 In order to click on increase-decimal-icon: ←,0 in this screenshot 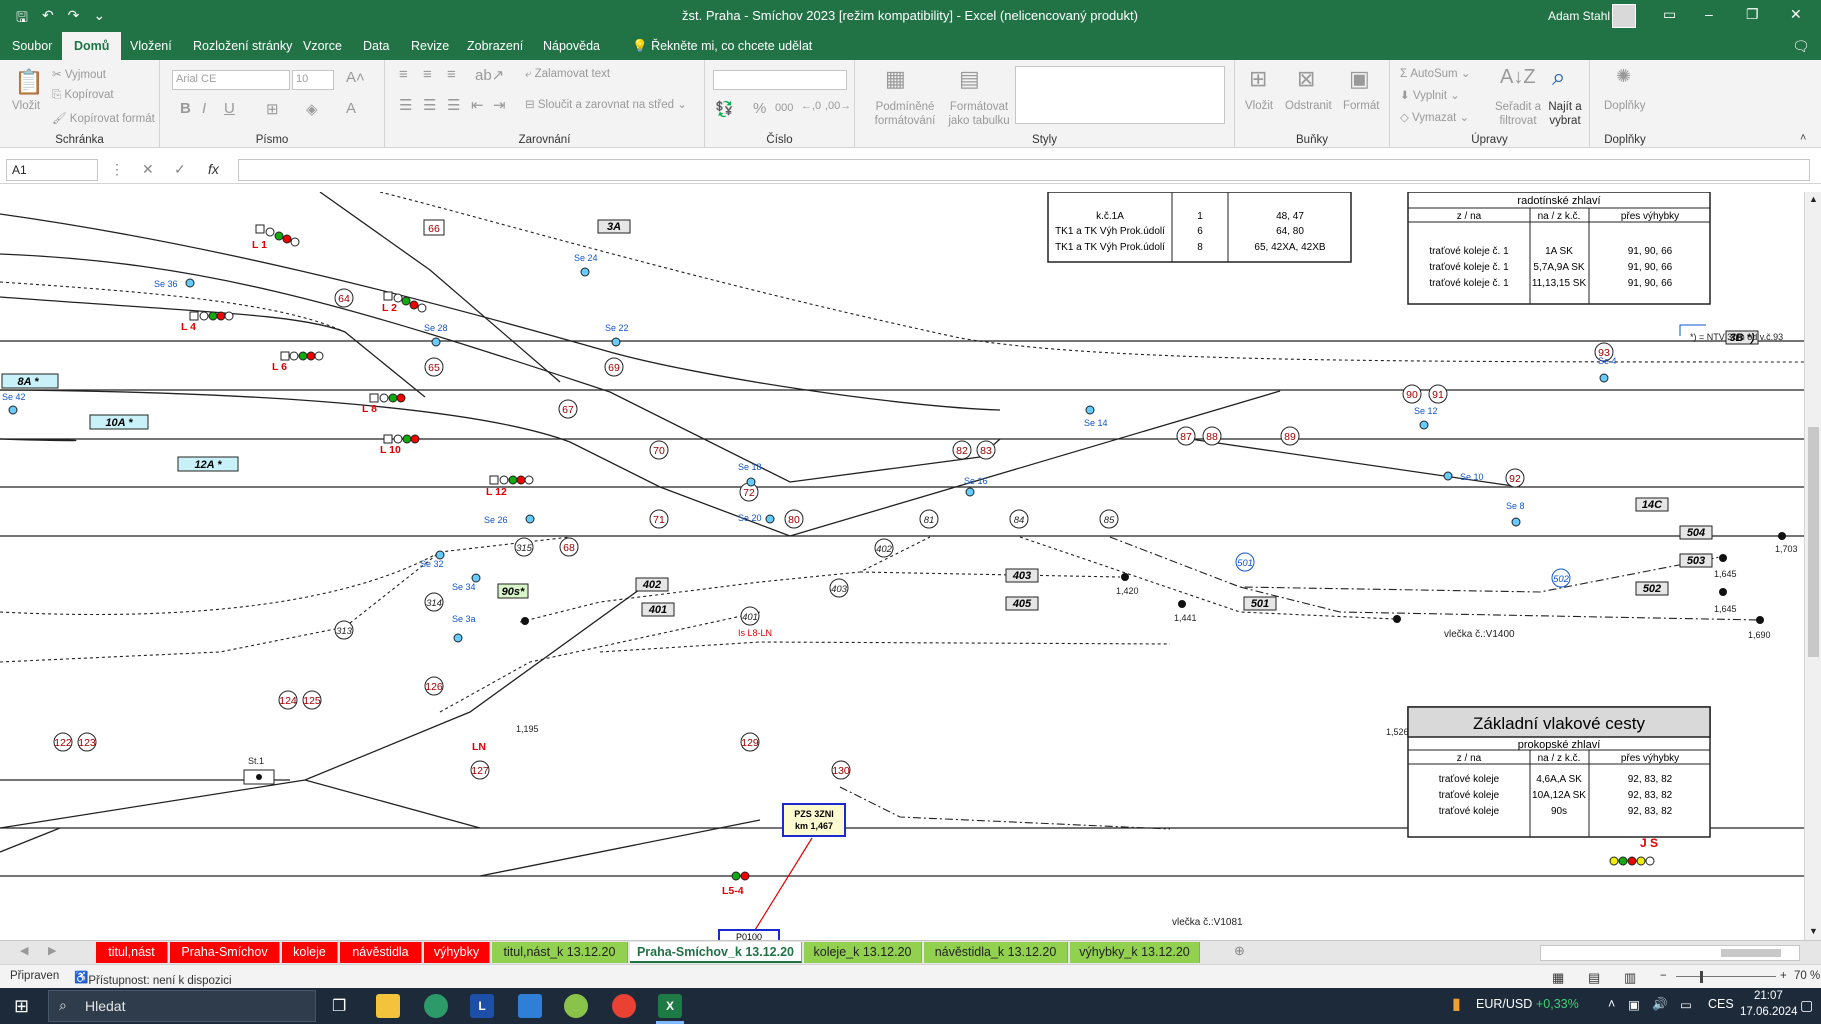, I will do `click(811, 106)`.